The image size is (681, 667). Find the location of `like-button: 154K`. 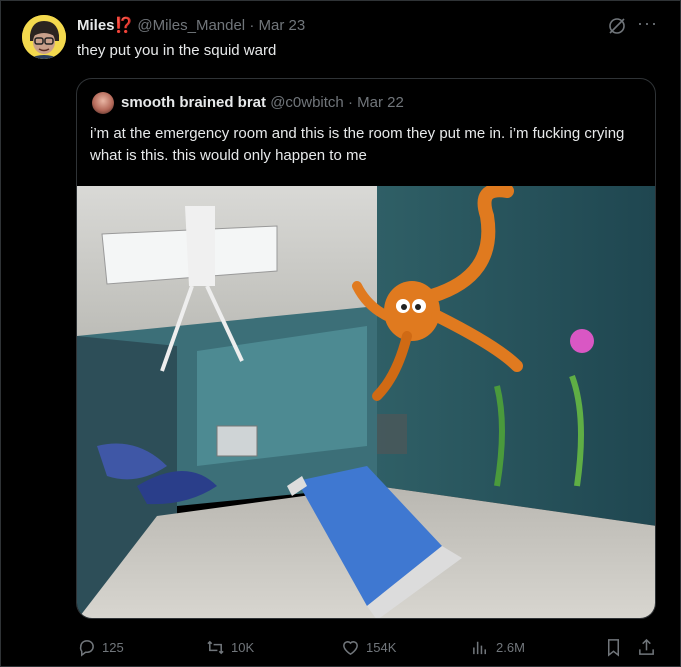

like-button: 154K is located at coordinates (368, 647).